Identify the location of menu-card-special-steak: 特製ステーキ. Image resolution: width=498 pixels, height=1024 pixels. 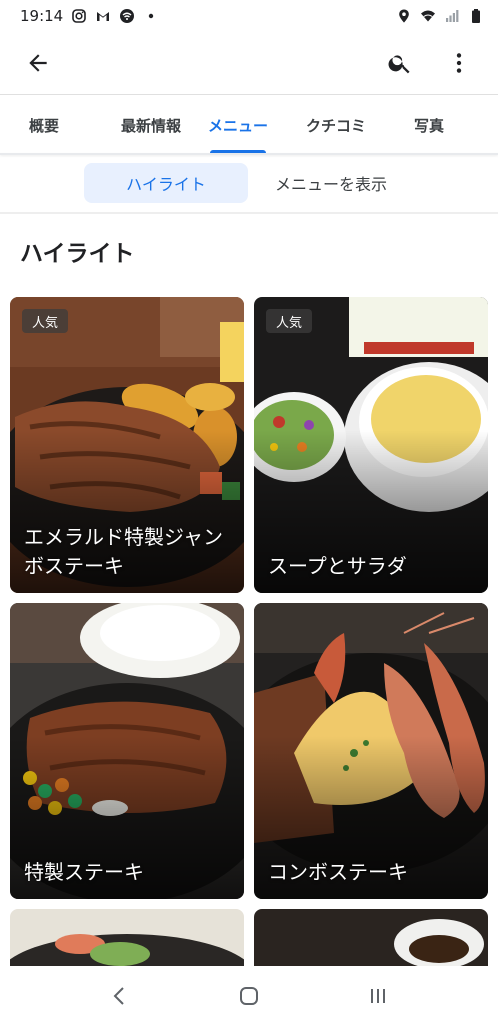
(127, 751).